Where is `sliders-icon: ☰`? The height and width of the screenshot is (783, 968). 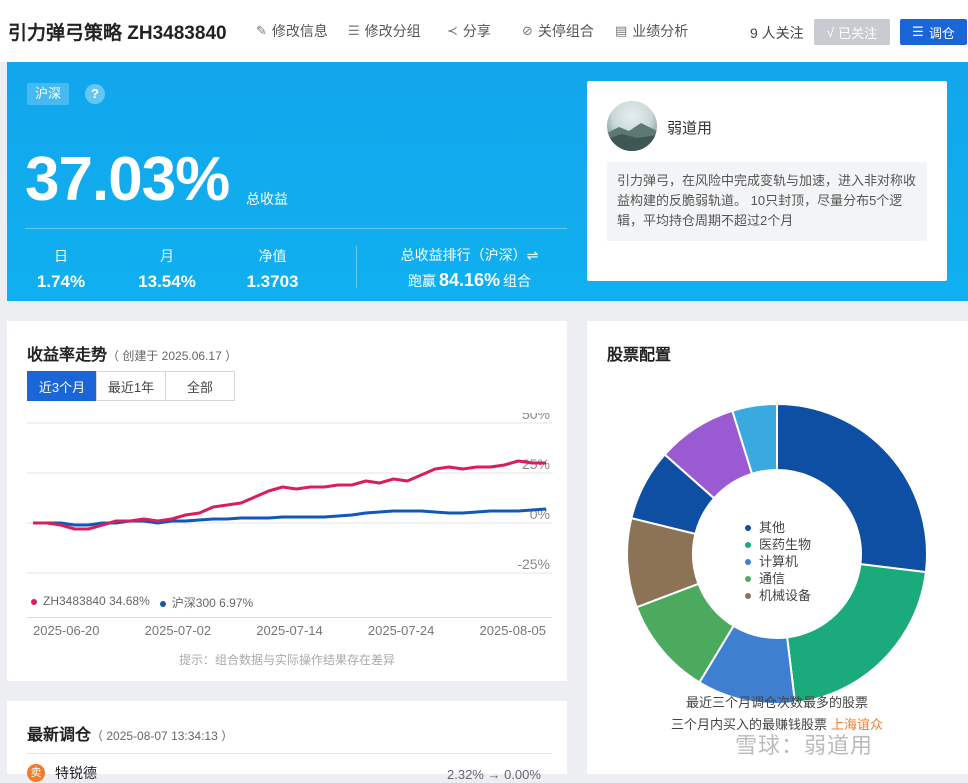
sliders-icon: ☰ is located at coordinates (918, 31).